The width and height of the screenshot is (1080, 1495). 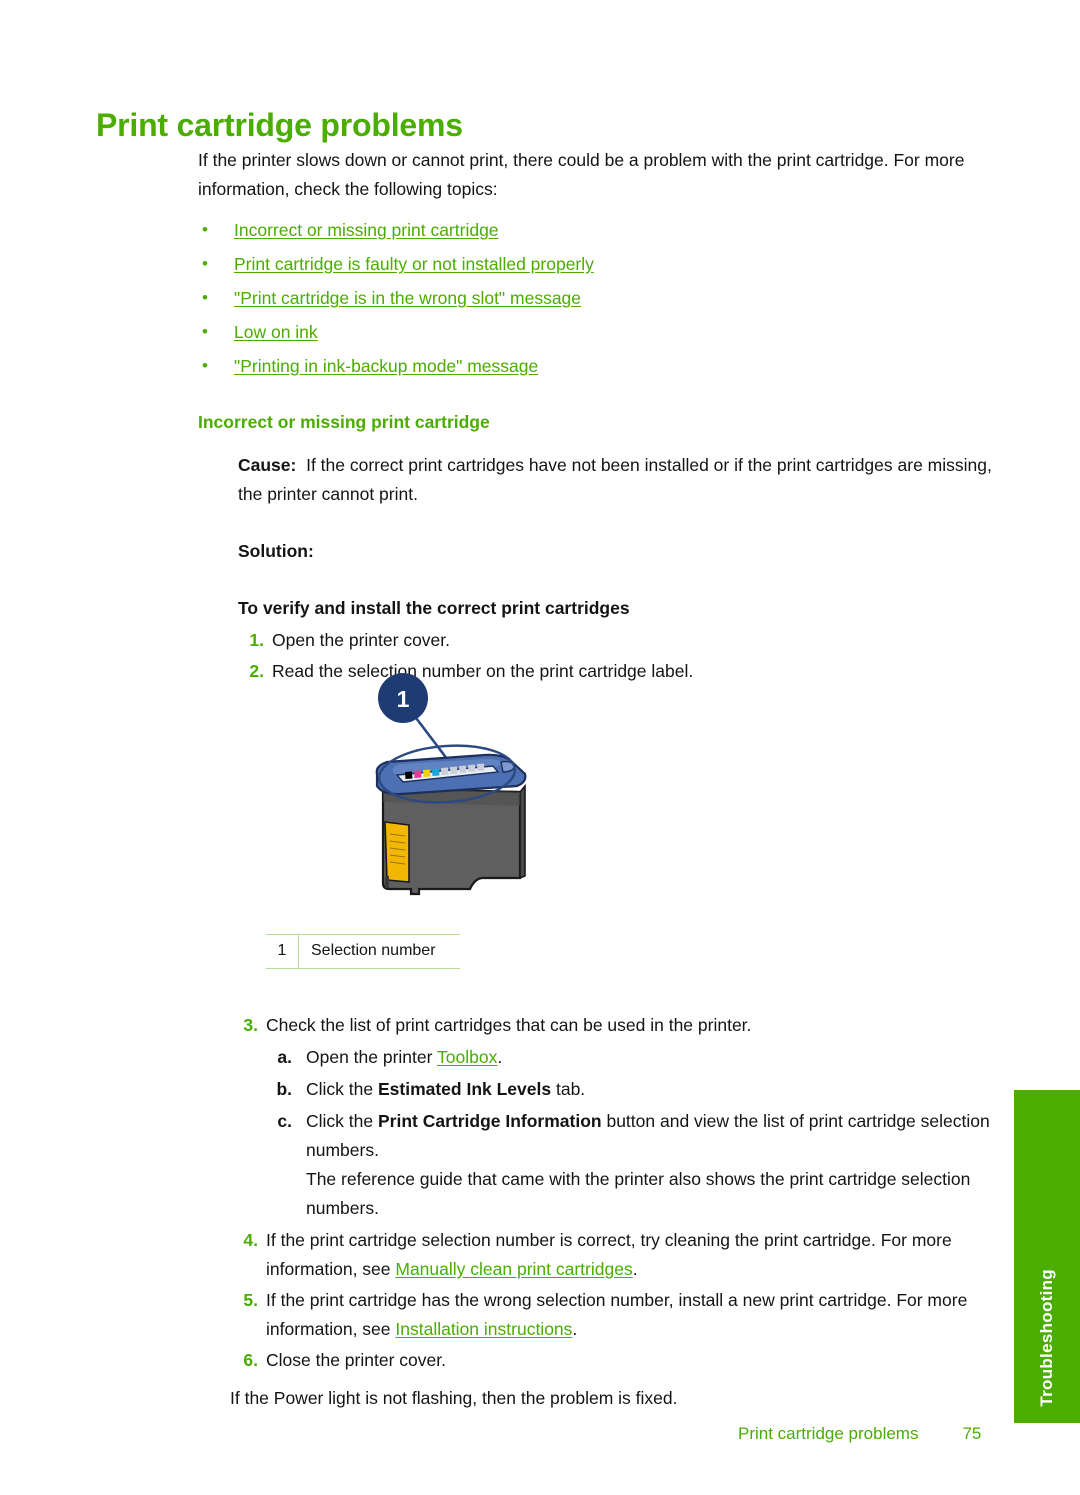 I want to click on topic-link-incorrect-or-missing: Incorrect or missing print cartridge, so click(x=366, y=230).